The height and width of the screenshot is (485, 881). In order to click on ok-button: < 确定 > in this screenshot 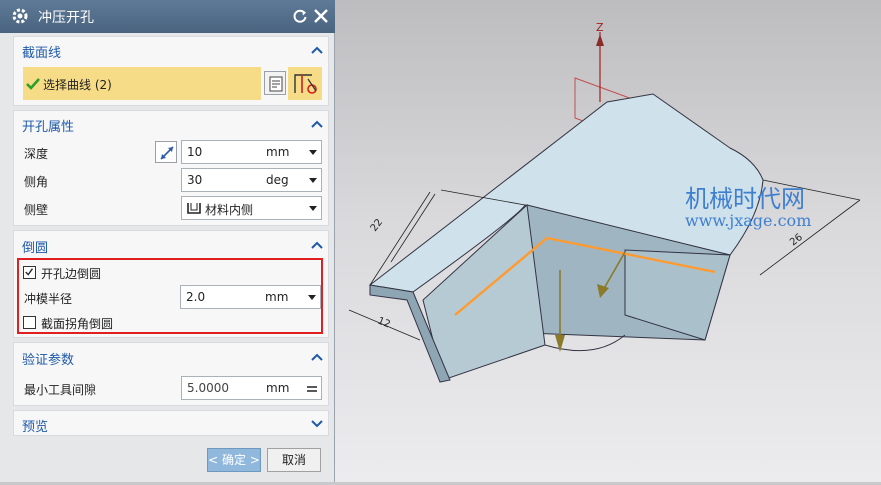, I will do `click(234, 460)`.